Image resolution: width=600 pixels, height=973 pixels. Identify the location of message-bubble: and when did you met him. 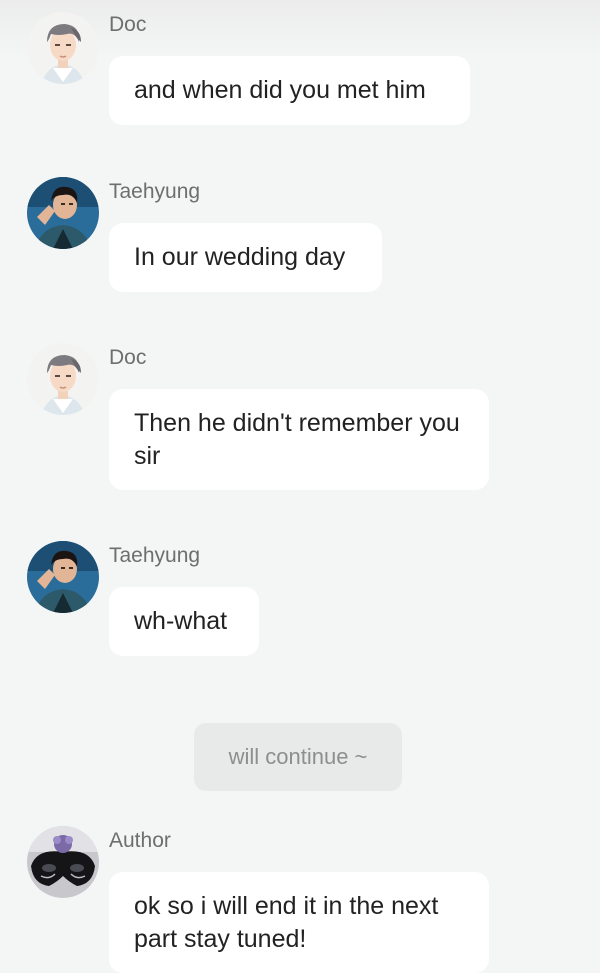
(289, 90).